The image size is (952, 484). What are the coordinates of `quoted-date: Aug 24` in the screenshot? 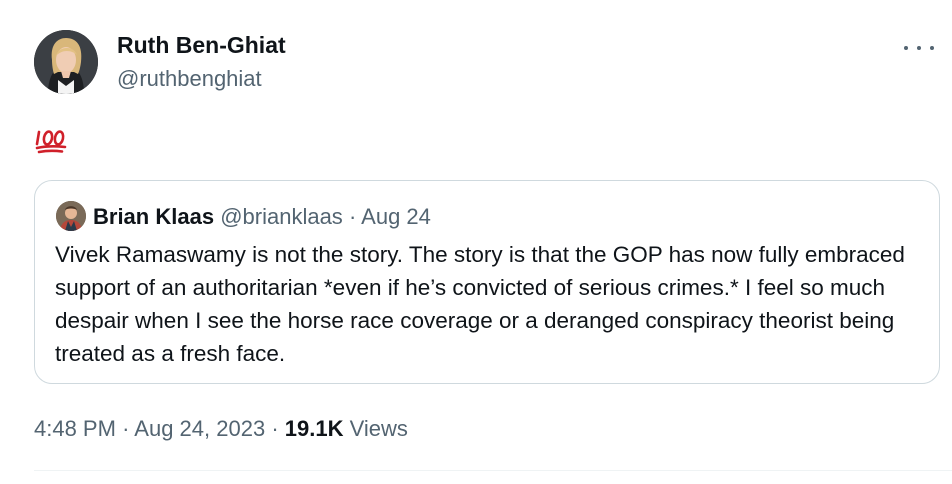 It's located at (396, 216).